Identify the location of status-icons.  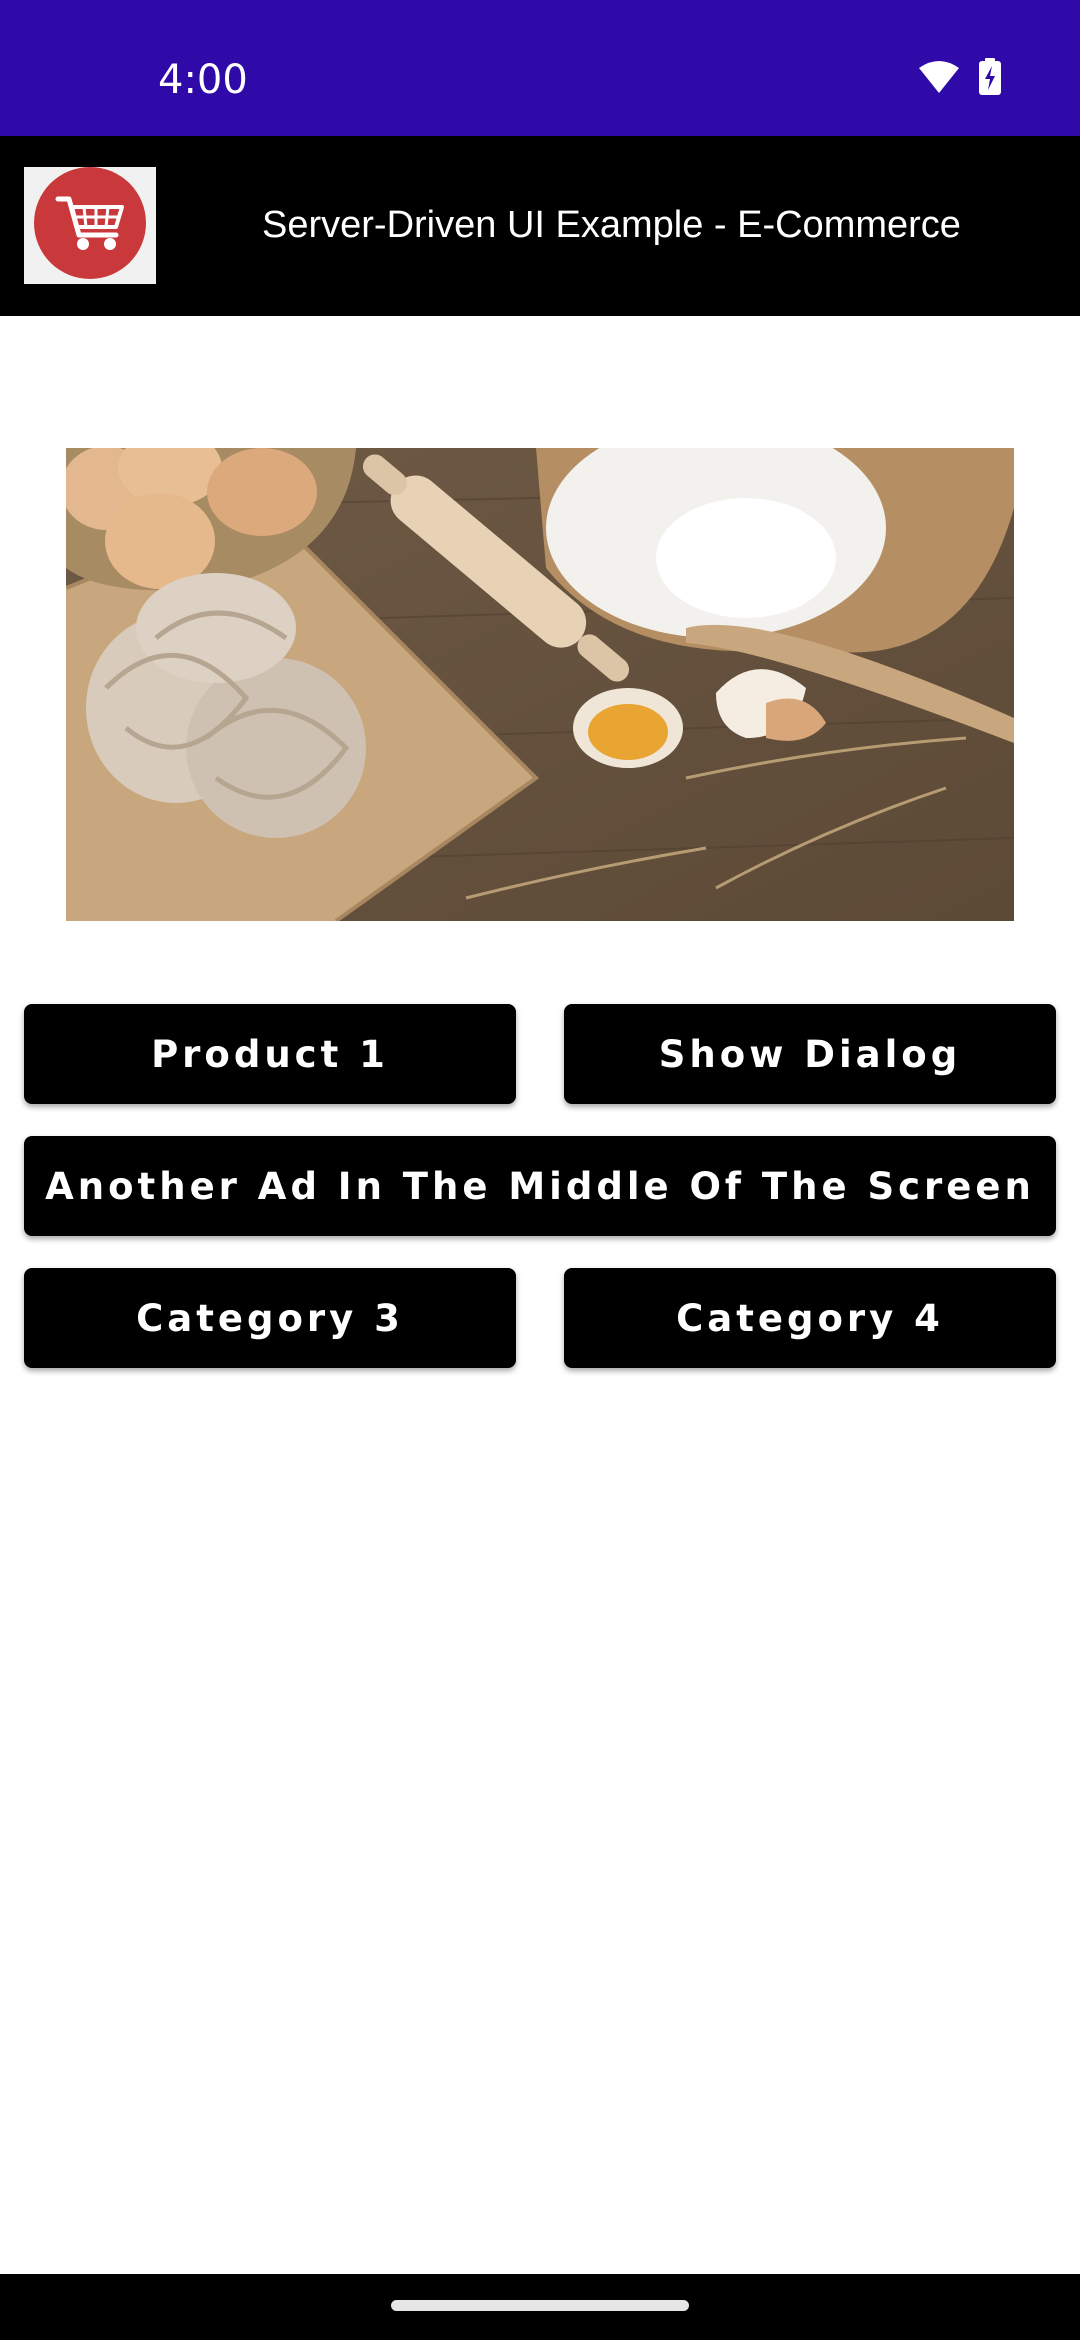
(960, 79).